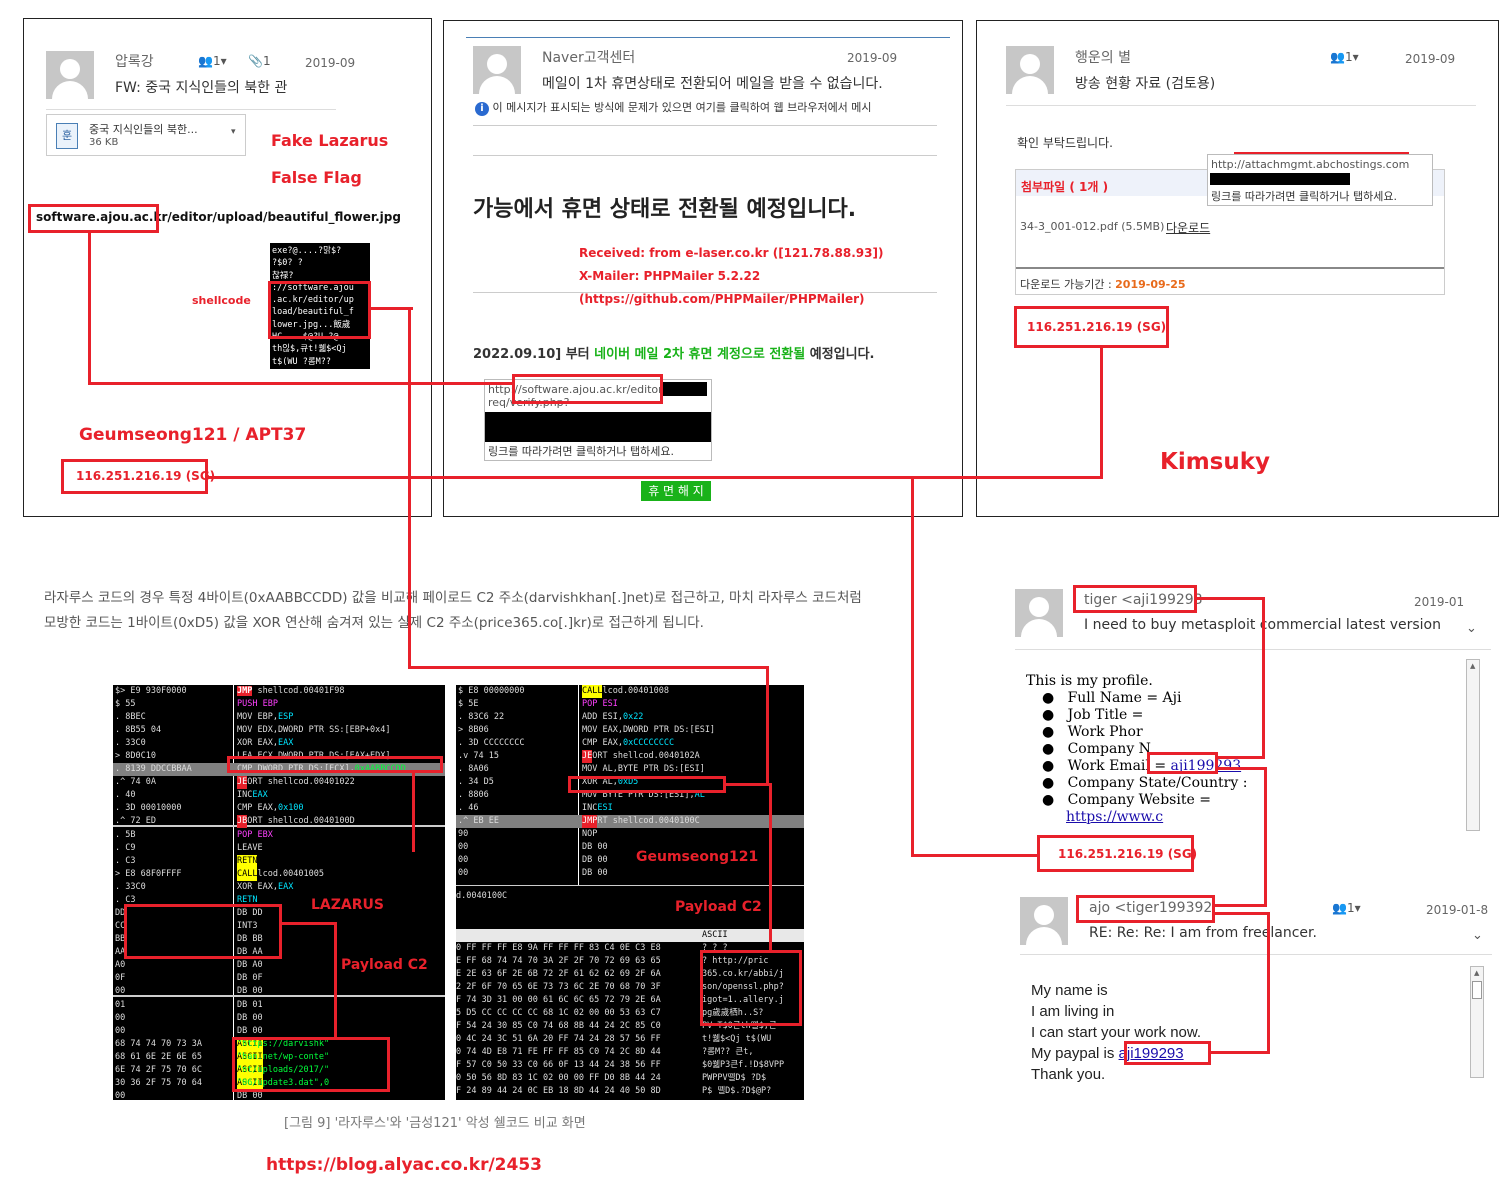  Describe the element at coordinates (347, 905) in the screenshot. I see `lazarus-label: LAZARUS` at that location.